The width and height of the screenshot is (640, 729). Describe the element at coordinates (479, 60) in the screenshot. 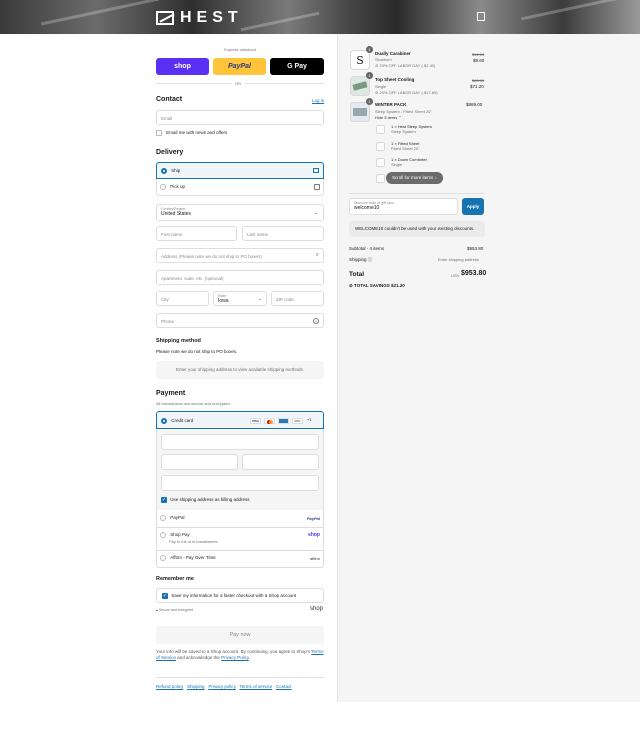

I see `item-price: $9.60` at that location.